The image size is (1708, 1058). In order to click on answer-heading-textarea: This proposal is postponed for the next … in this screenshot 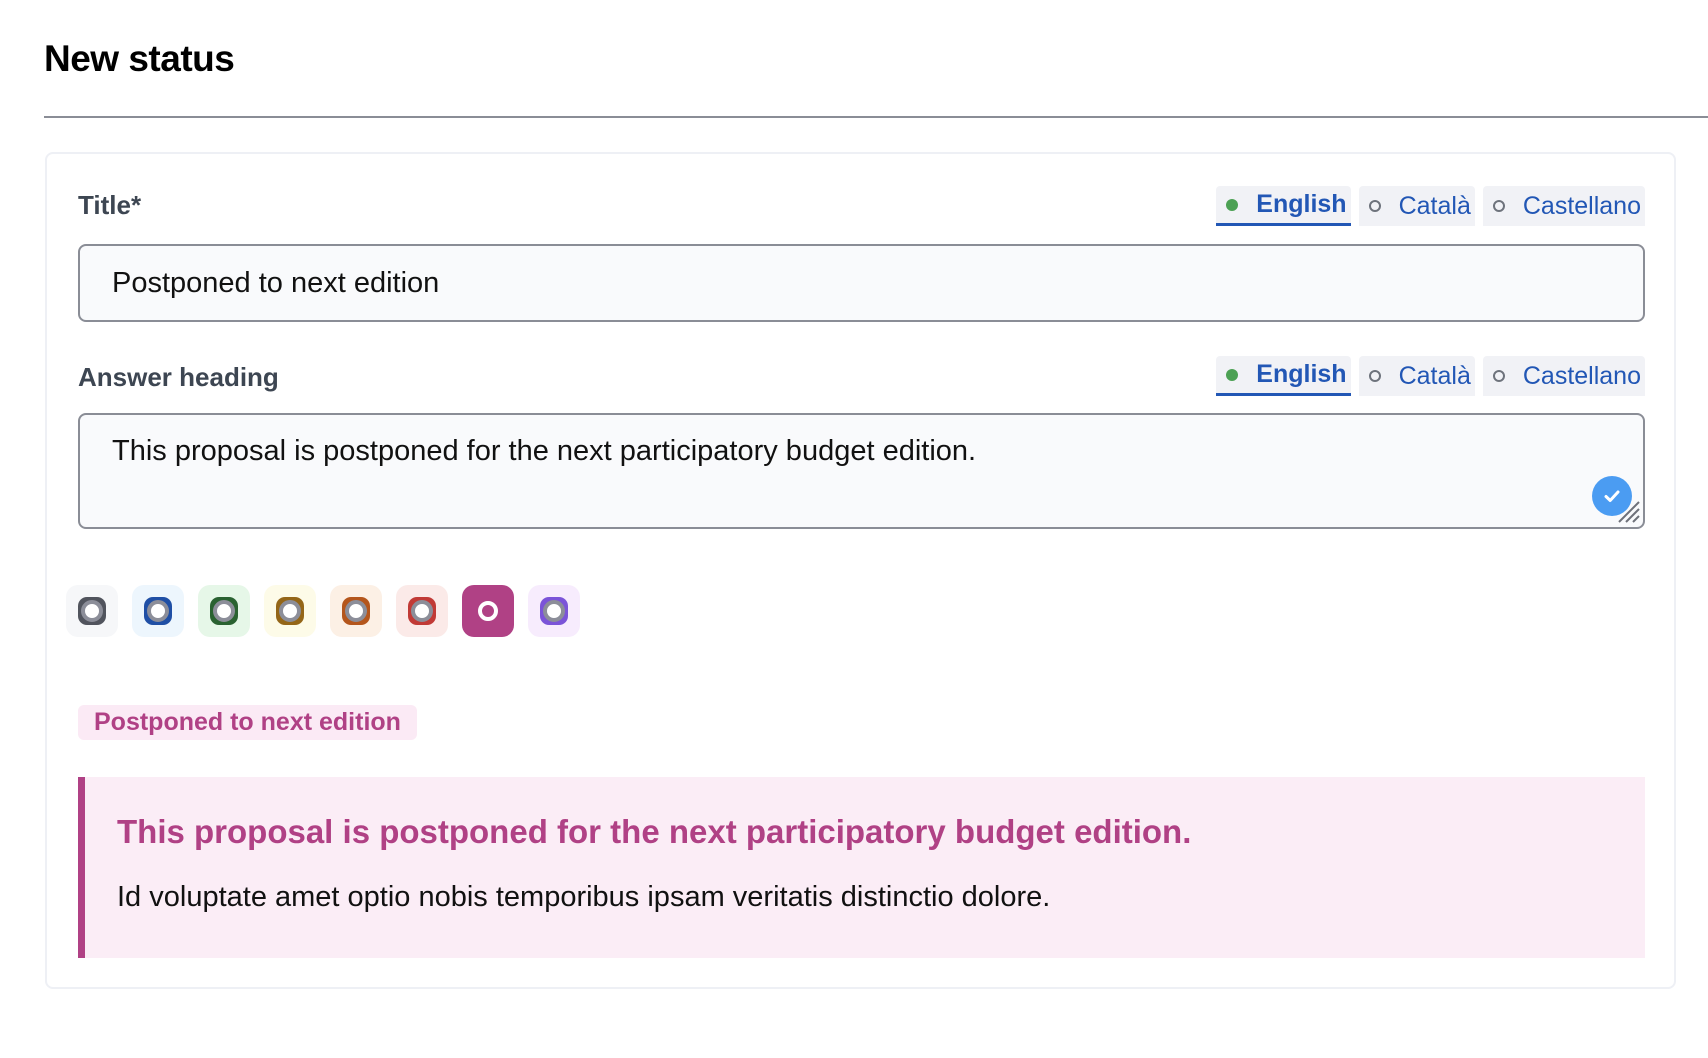, I will do `click(861, 471)`.